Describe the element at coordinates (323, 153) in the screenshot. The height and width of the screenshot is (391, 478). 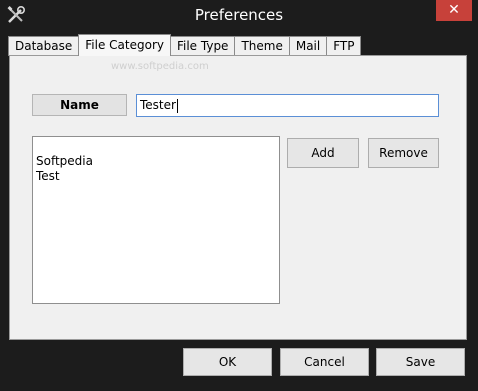
I see `add-button: Add` at that location.